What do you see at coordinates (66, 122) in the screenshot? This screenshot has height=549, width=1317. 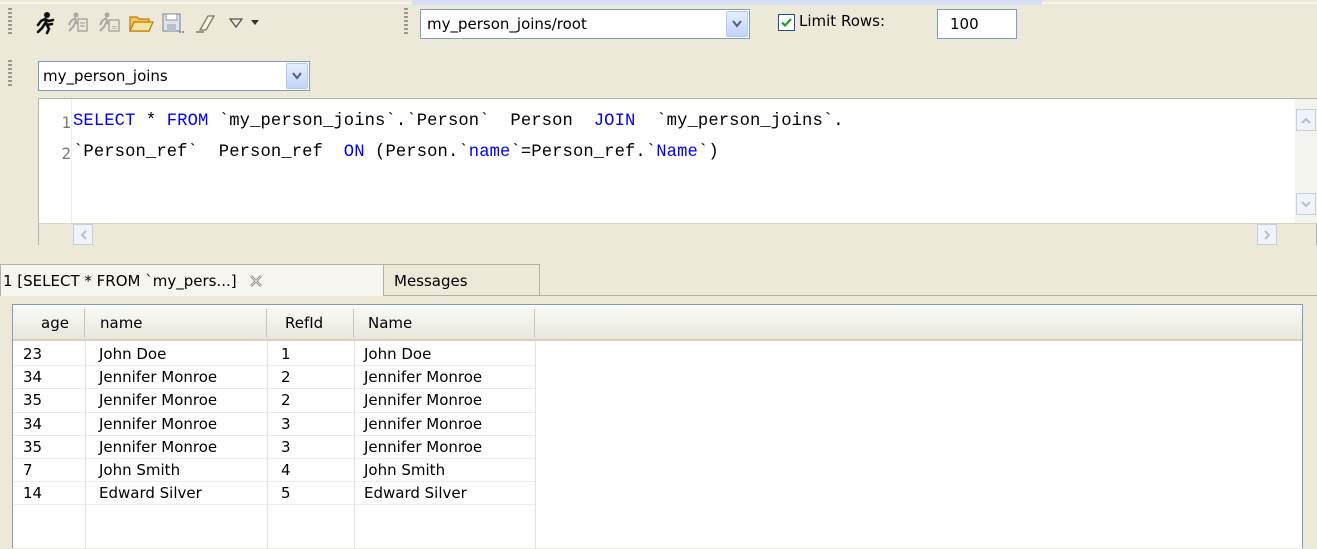 I see `line-number: 1` at bounding box center [66, 122].